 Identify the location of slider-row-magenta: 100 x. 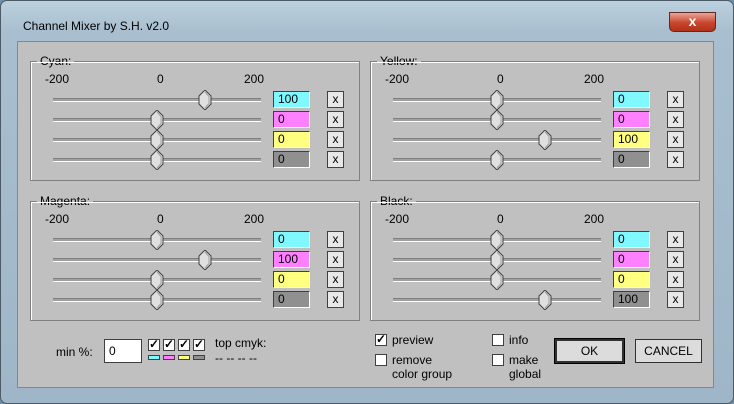
(195, 260).